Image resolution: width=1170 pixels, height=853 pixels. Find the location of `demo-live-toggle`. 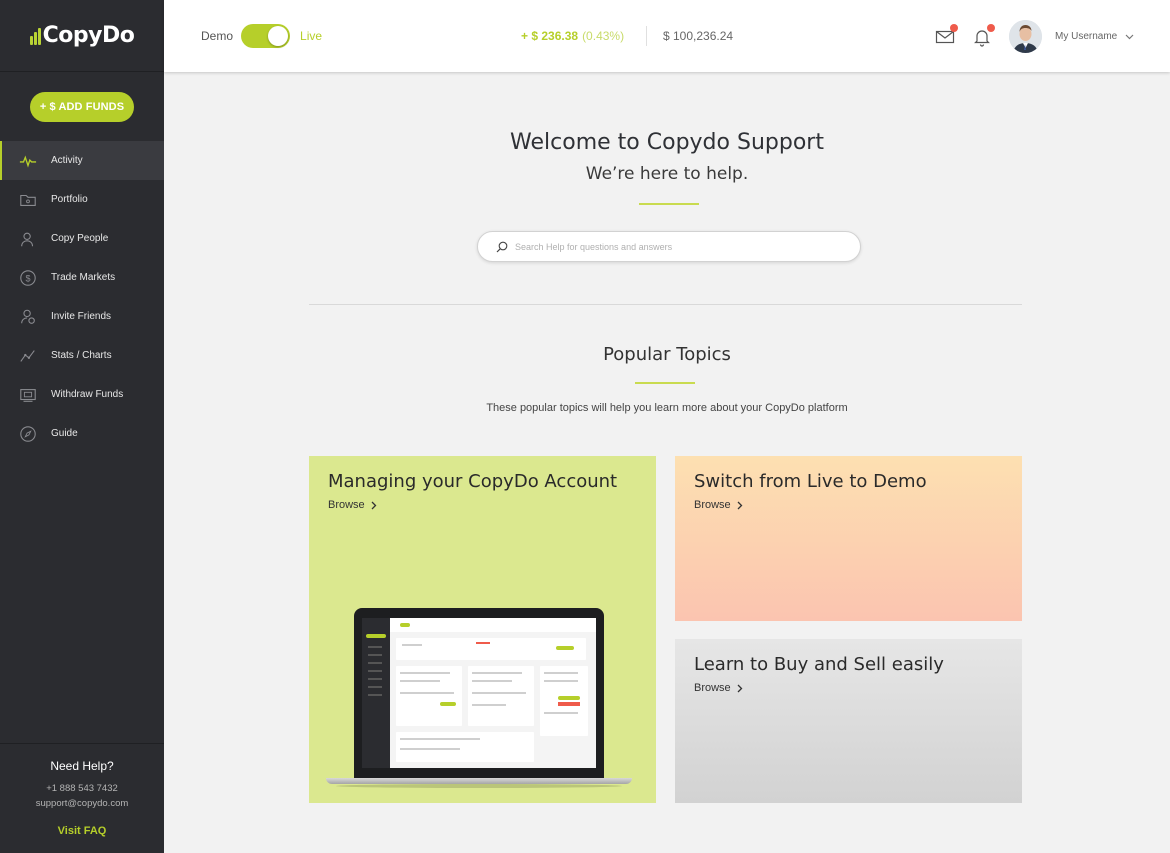

demo-live-toggle is located at coordinates (266, 36).